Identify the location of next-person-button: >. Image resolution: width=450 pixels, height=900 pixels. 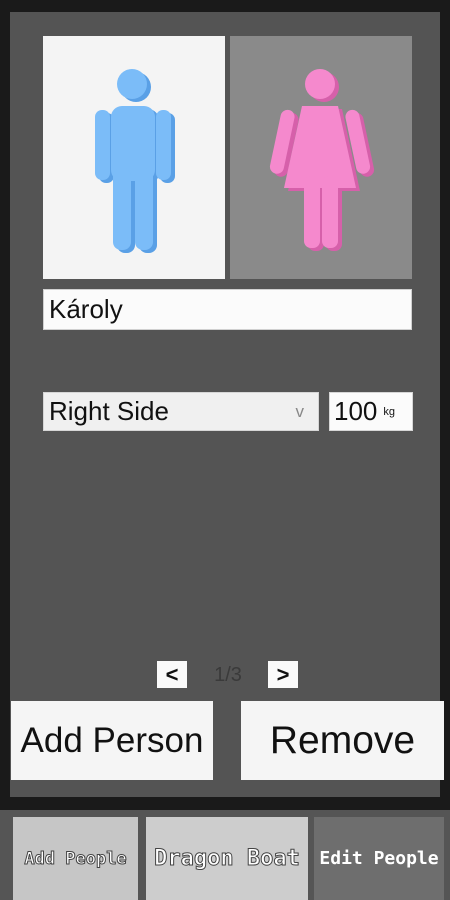
(283, 674).